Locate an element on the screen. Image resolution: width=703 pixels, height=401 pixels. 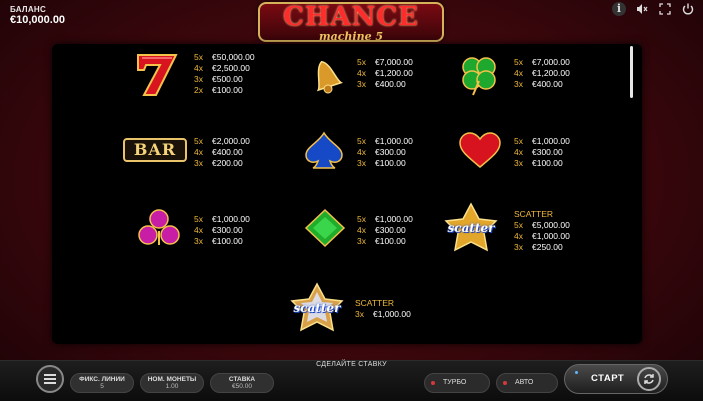
game-logo: CHANCE machine 5 is located at coordinates (351, 22).